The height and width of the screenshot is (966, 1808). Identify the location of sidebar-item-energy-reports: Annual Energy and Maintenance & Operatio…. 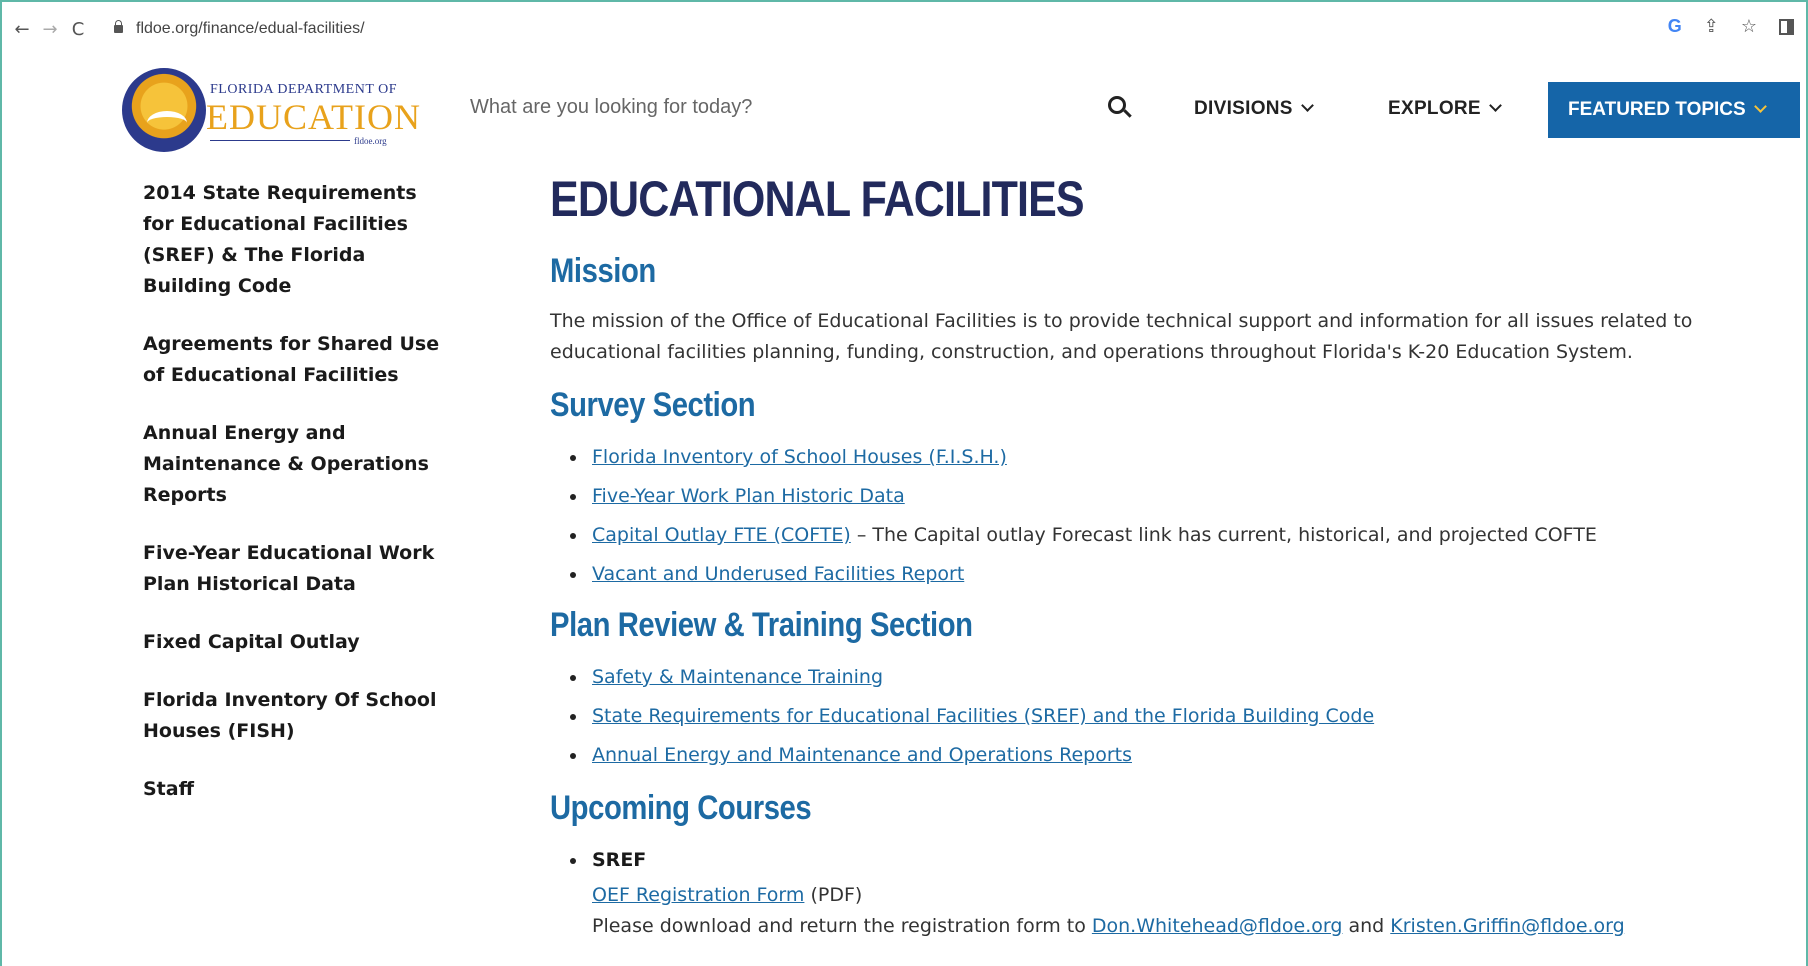
(293, 464).